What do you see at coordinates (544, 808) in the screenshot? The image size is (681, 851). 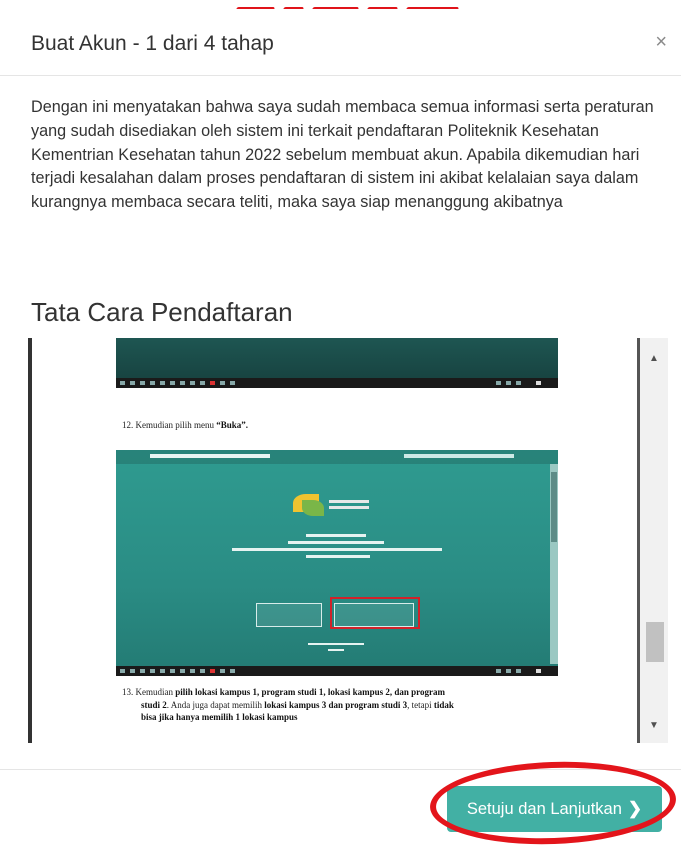 I see `agree-continue-label: Setuju dan Lanjutkan` at bounding box center [544, 808].